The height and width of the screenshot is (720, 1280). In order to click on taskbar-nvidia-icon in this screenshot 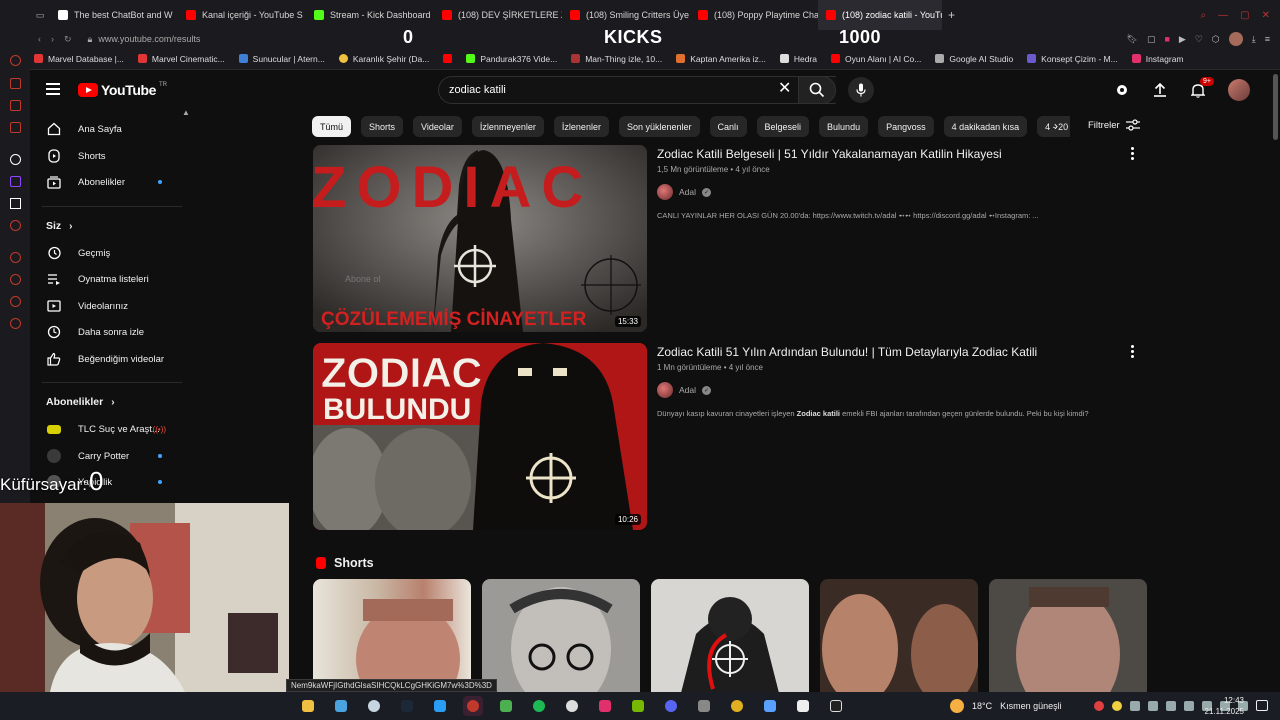, I will do `click(638, 706)`.